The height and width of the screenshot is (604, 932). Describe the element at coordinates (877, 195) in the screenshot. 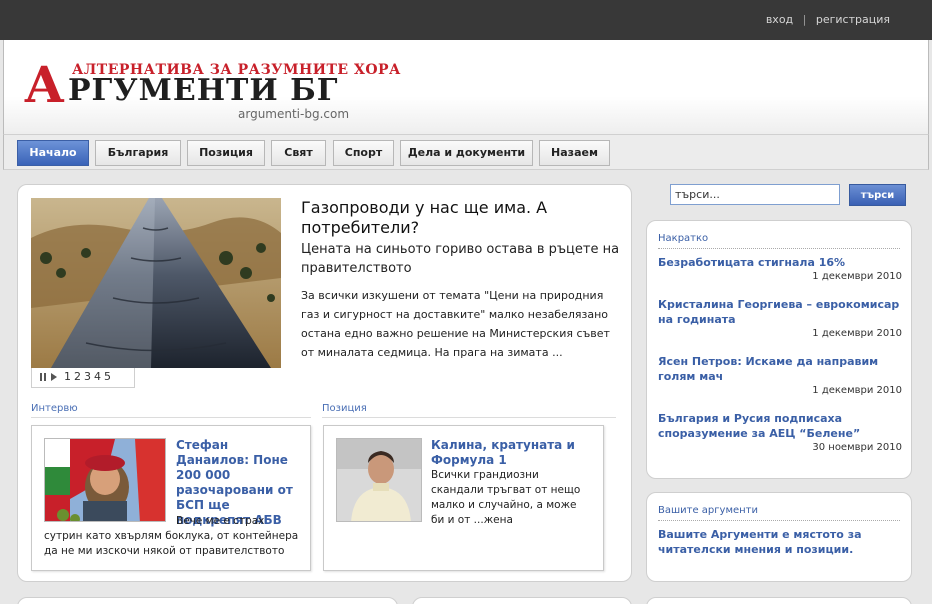

I see `search-button: търси` at that location.